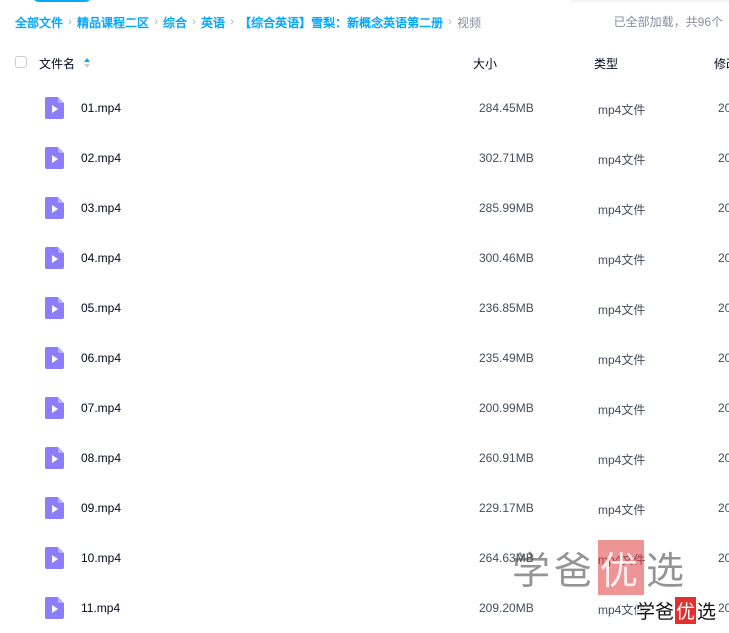  I want to click on file-list-header: 文件名 大小 类型 修改, so click(364, 63).